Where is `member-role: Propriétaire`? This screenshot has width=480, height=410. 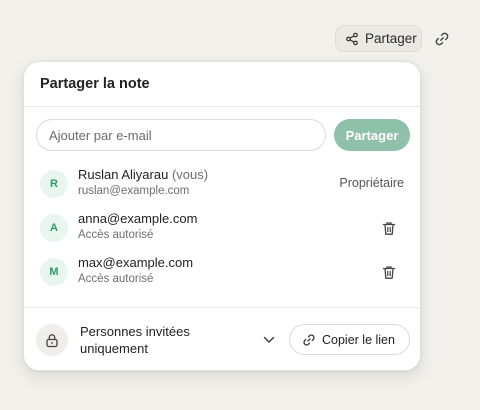
member-role: Propriétaire is located at coordinates (371, 183).